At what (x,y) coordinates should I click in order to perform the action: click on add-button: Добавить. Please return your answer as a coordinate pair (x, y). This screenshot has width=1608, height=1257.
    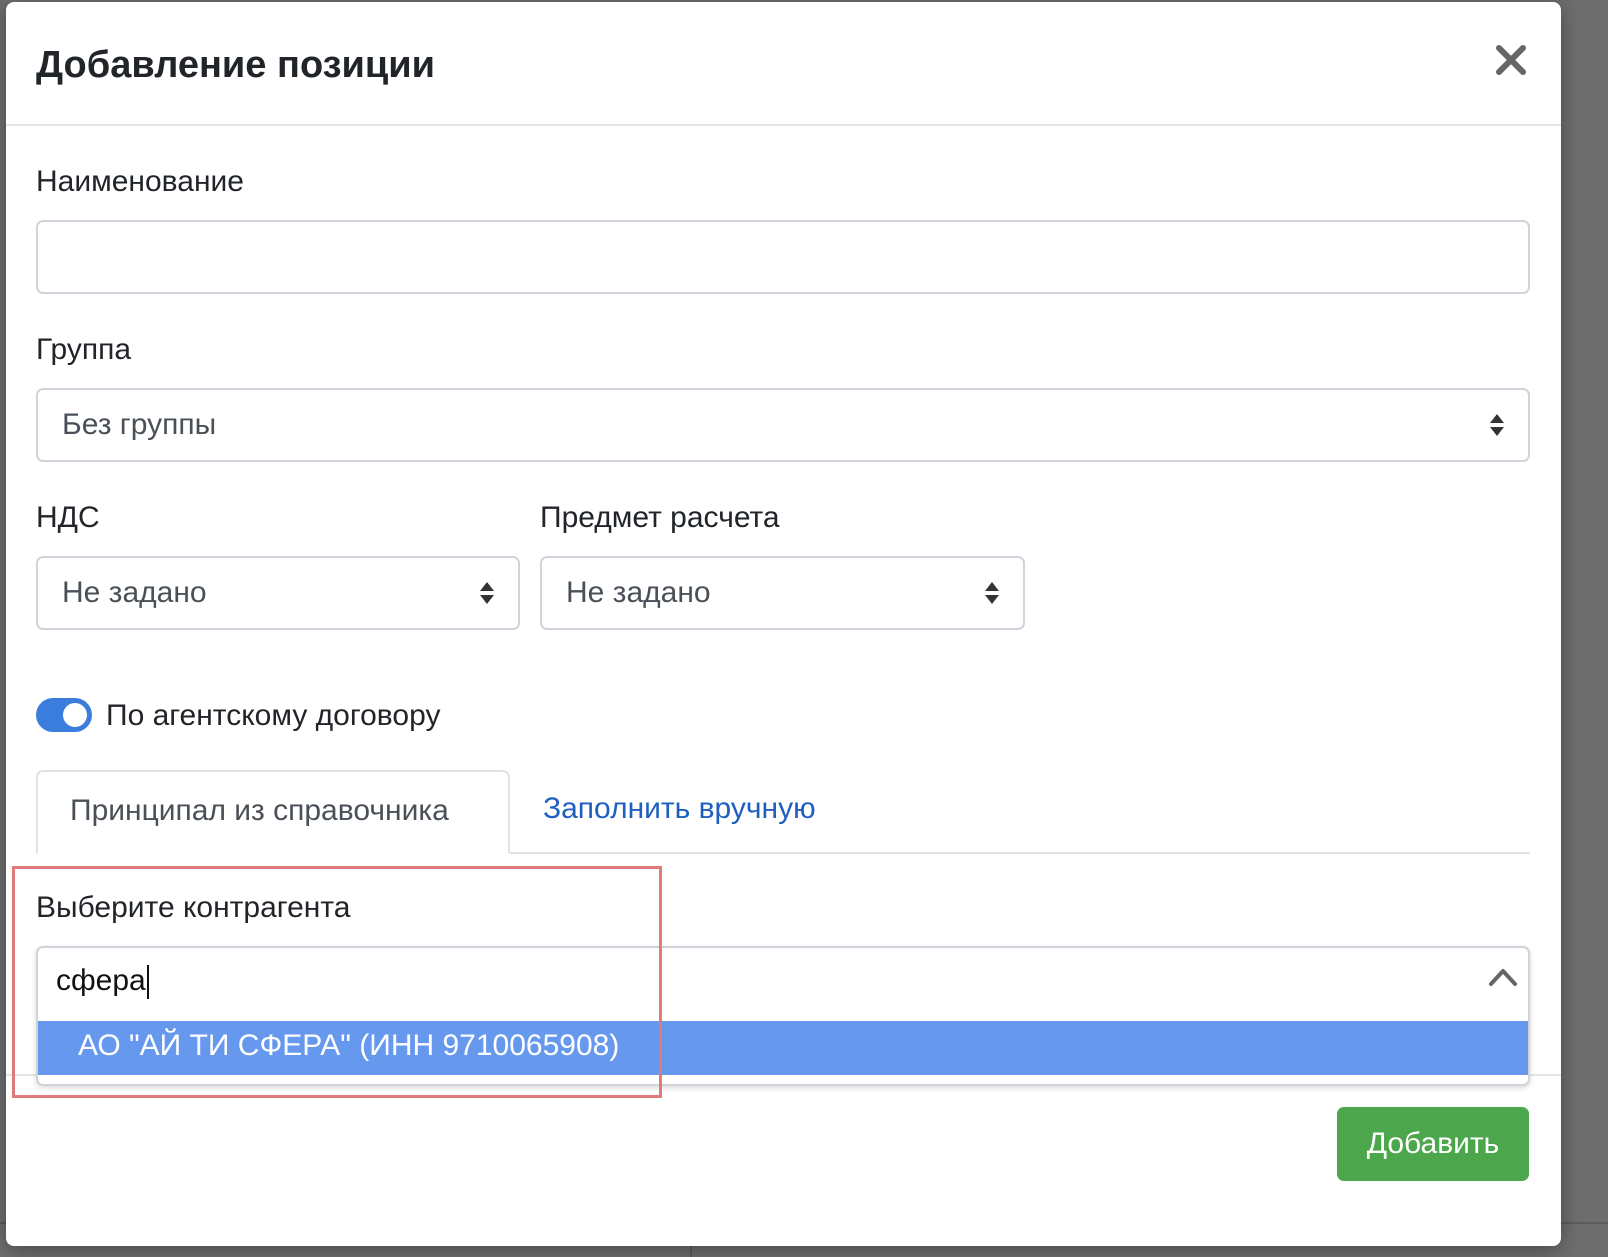
    Looking at the image, I should click on (1433, 1144).